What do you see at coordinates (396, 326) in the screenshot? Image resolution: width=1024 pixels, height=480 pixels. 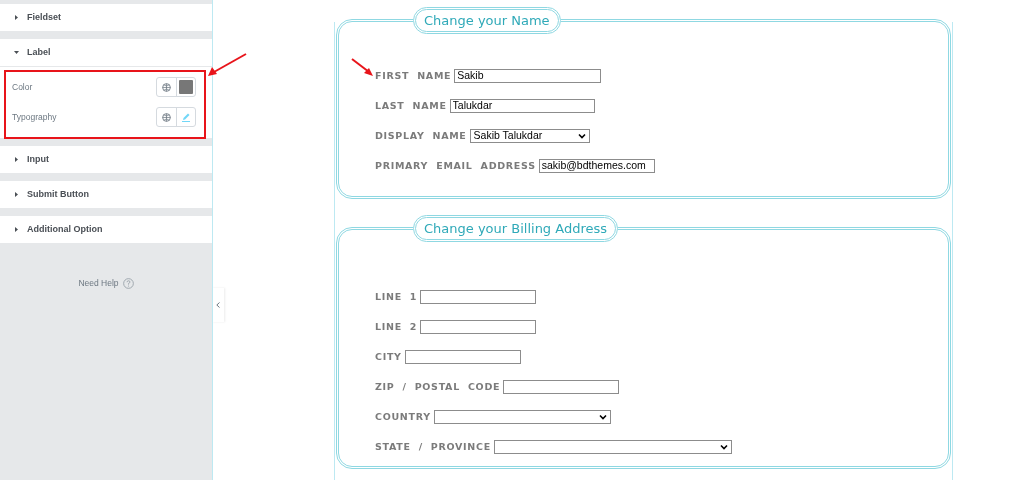 I see `field-label: LINE 2` at bounding box center [396, 326].